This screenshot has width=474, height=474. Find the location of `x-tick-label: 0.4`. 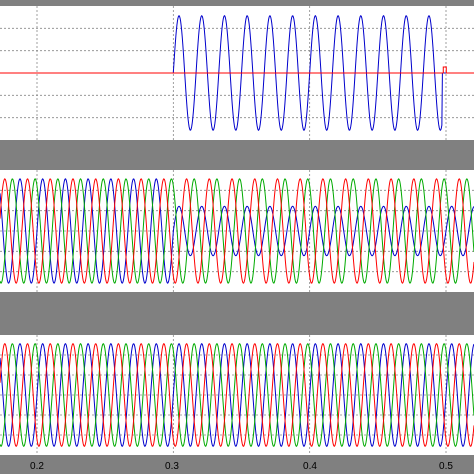

x-tick-label: 0.4 is located at coordinates (310, 466).